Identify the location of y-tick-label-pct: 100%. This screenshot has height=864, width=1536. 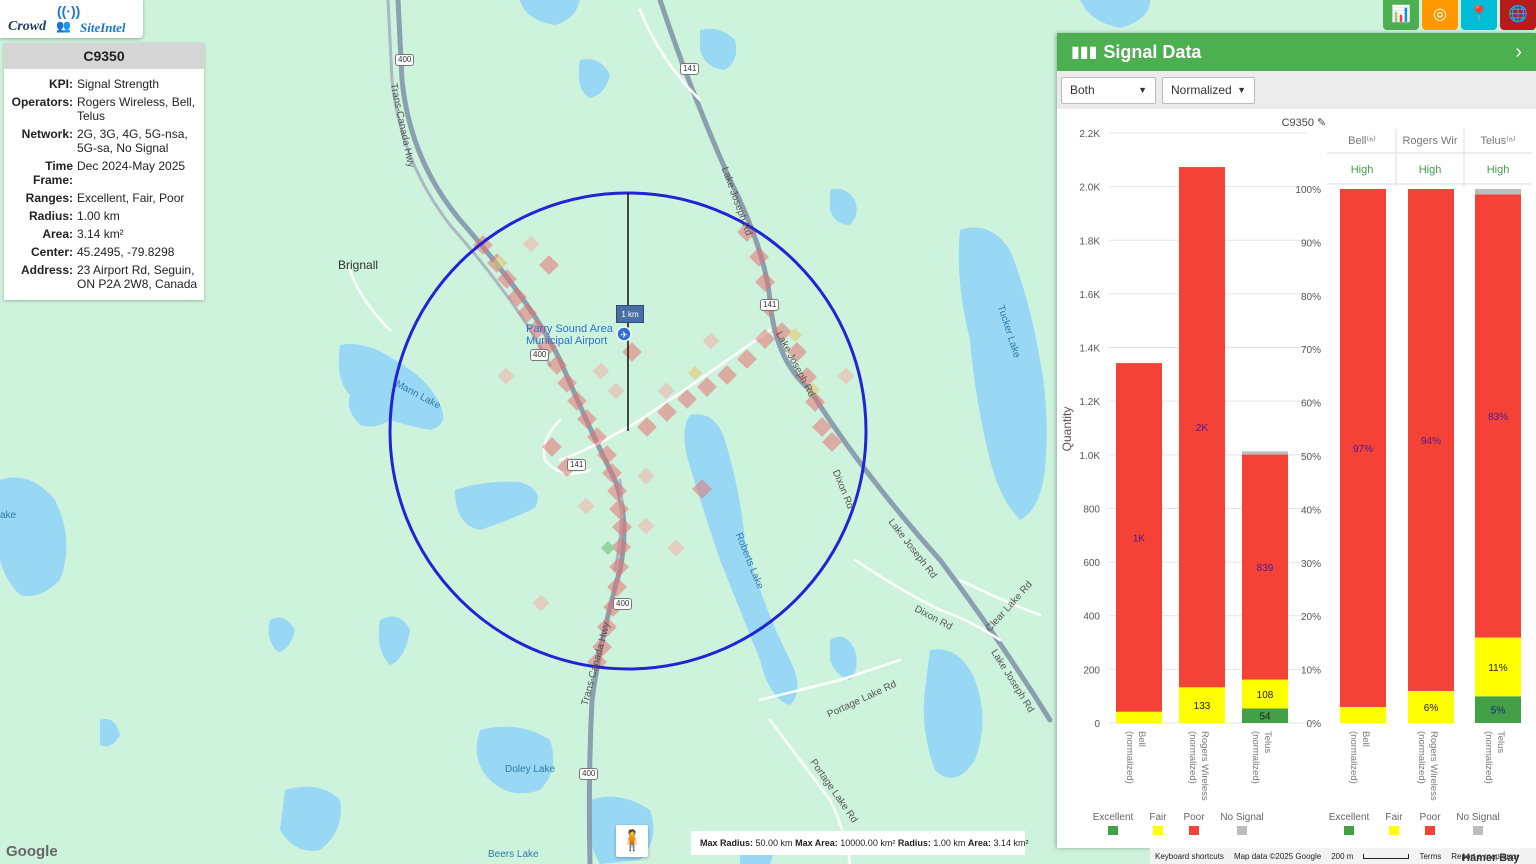
(1308, 190).